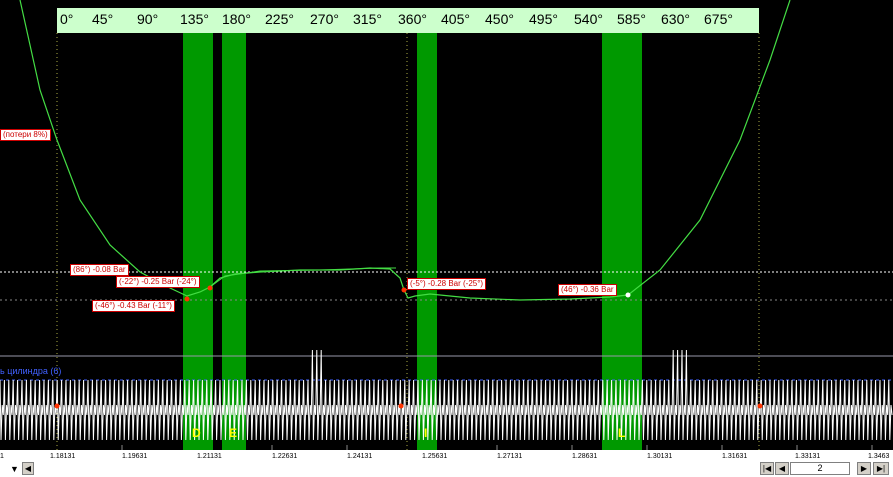 The height and width of the screenshot is (477, 893). What do you see at coordinates (735, 456) in the screenshot?
I see `time-tick-label: 1.31631` at bounding box center [735, 456].